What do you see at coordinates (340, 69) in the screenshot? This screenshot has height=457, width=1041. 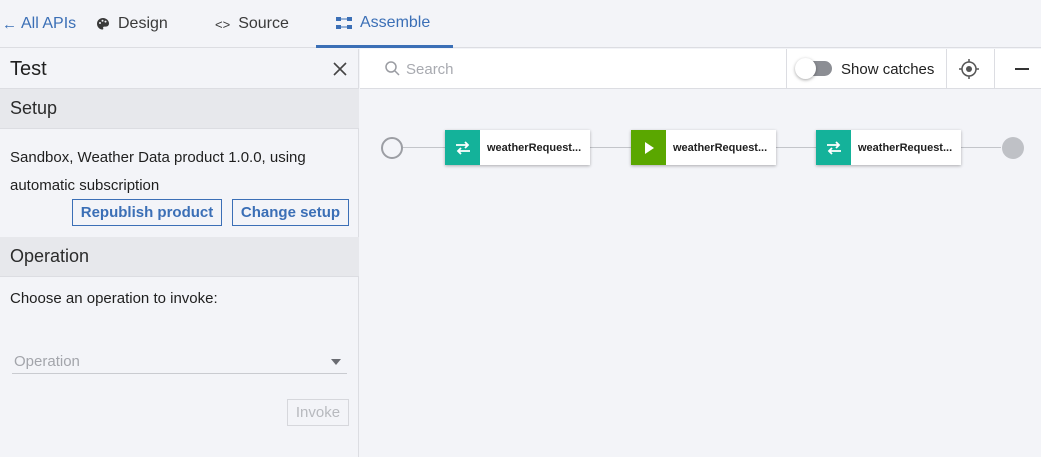 I see `close-icon` at bounding box center [340, 69].